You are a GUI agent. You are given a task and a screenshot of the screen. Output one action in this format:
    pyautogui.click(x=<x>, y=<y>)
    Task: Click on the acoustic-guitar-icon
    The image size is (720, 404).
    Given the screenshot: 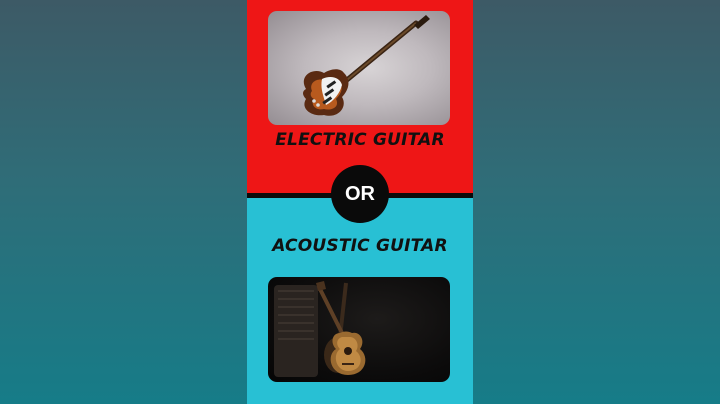 What is the action you would take?
    pyautogui.click(x=320, y=329)
    